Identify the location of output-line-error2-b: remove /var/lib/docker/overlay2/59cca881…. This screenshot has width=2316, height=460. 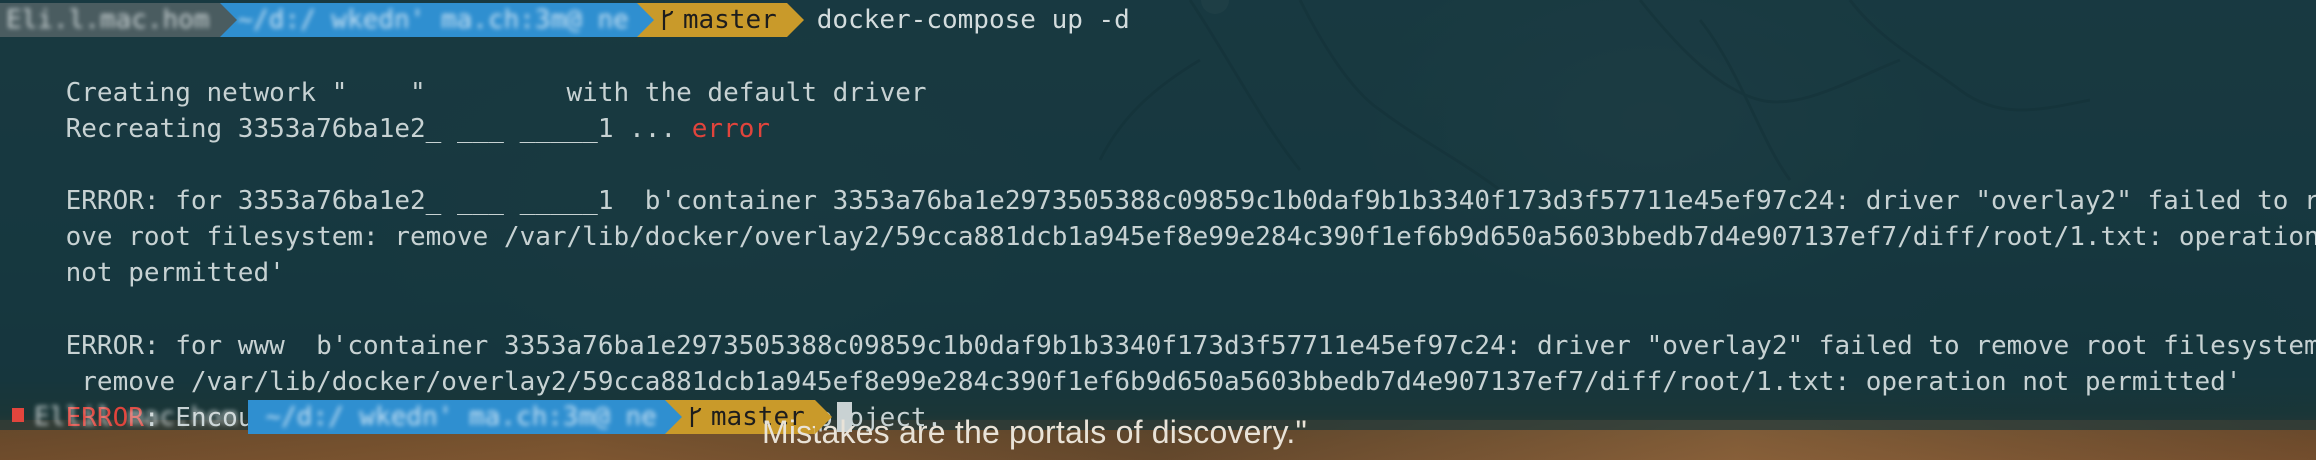
(1122, 362).